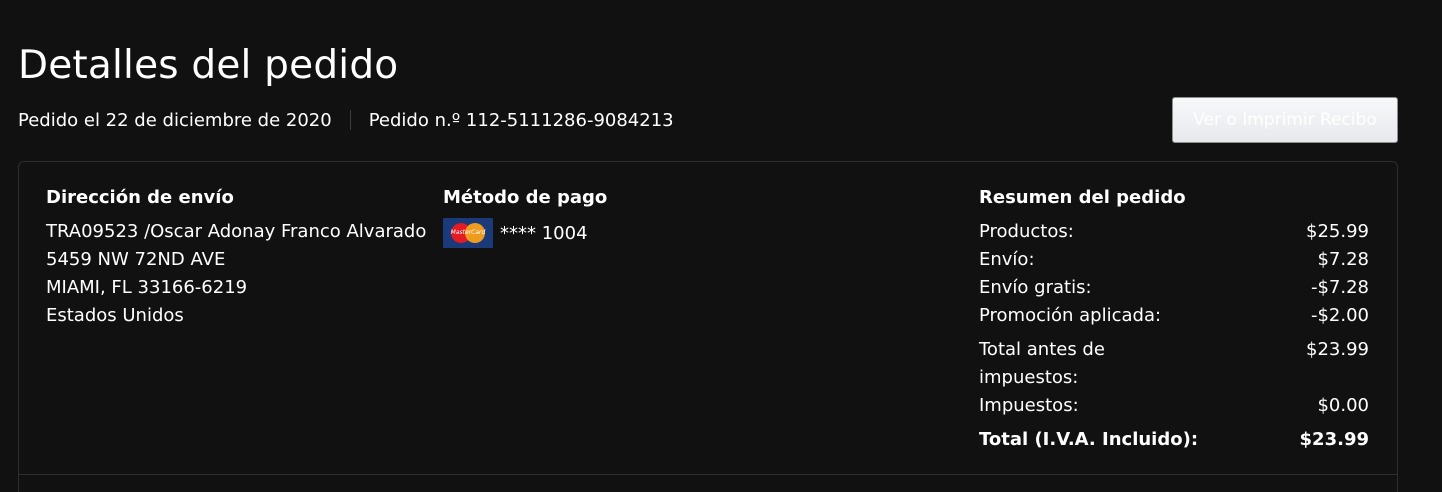 This screenshot has width=1442, height=492. What do you see at coordinates (525, 197) in the screenshot?
I see `payment-heading: Método de pago` at bounding box center [525, 197].